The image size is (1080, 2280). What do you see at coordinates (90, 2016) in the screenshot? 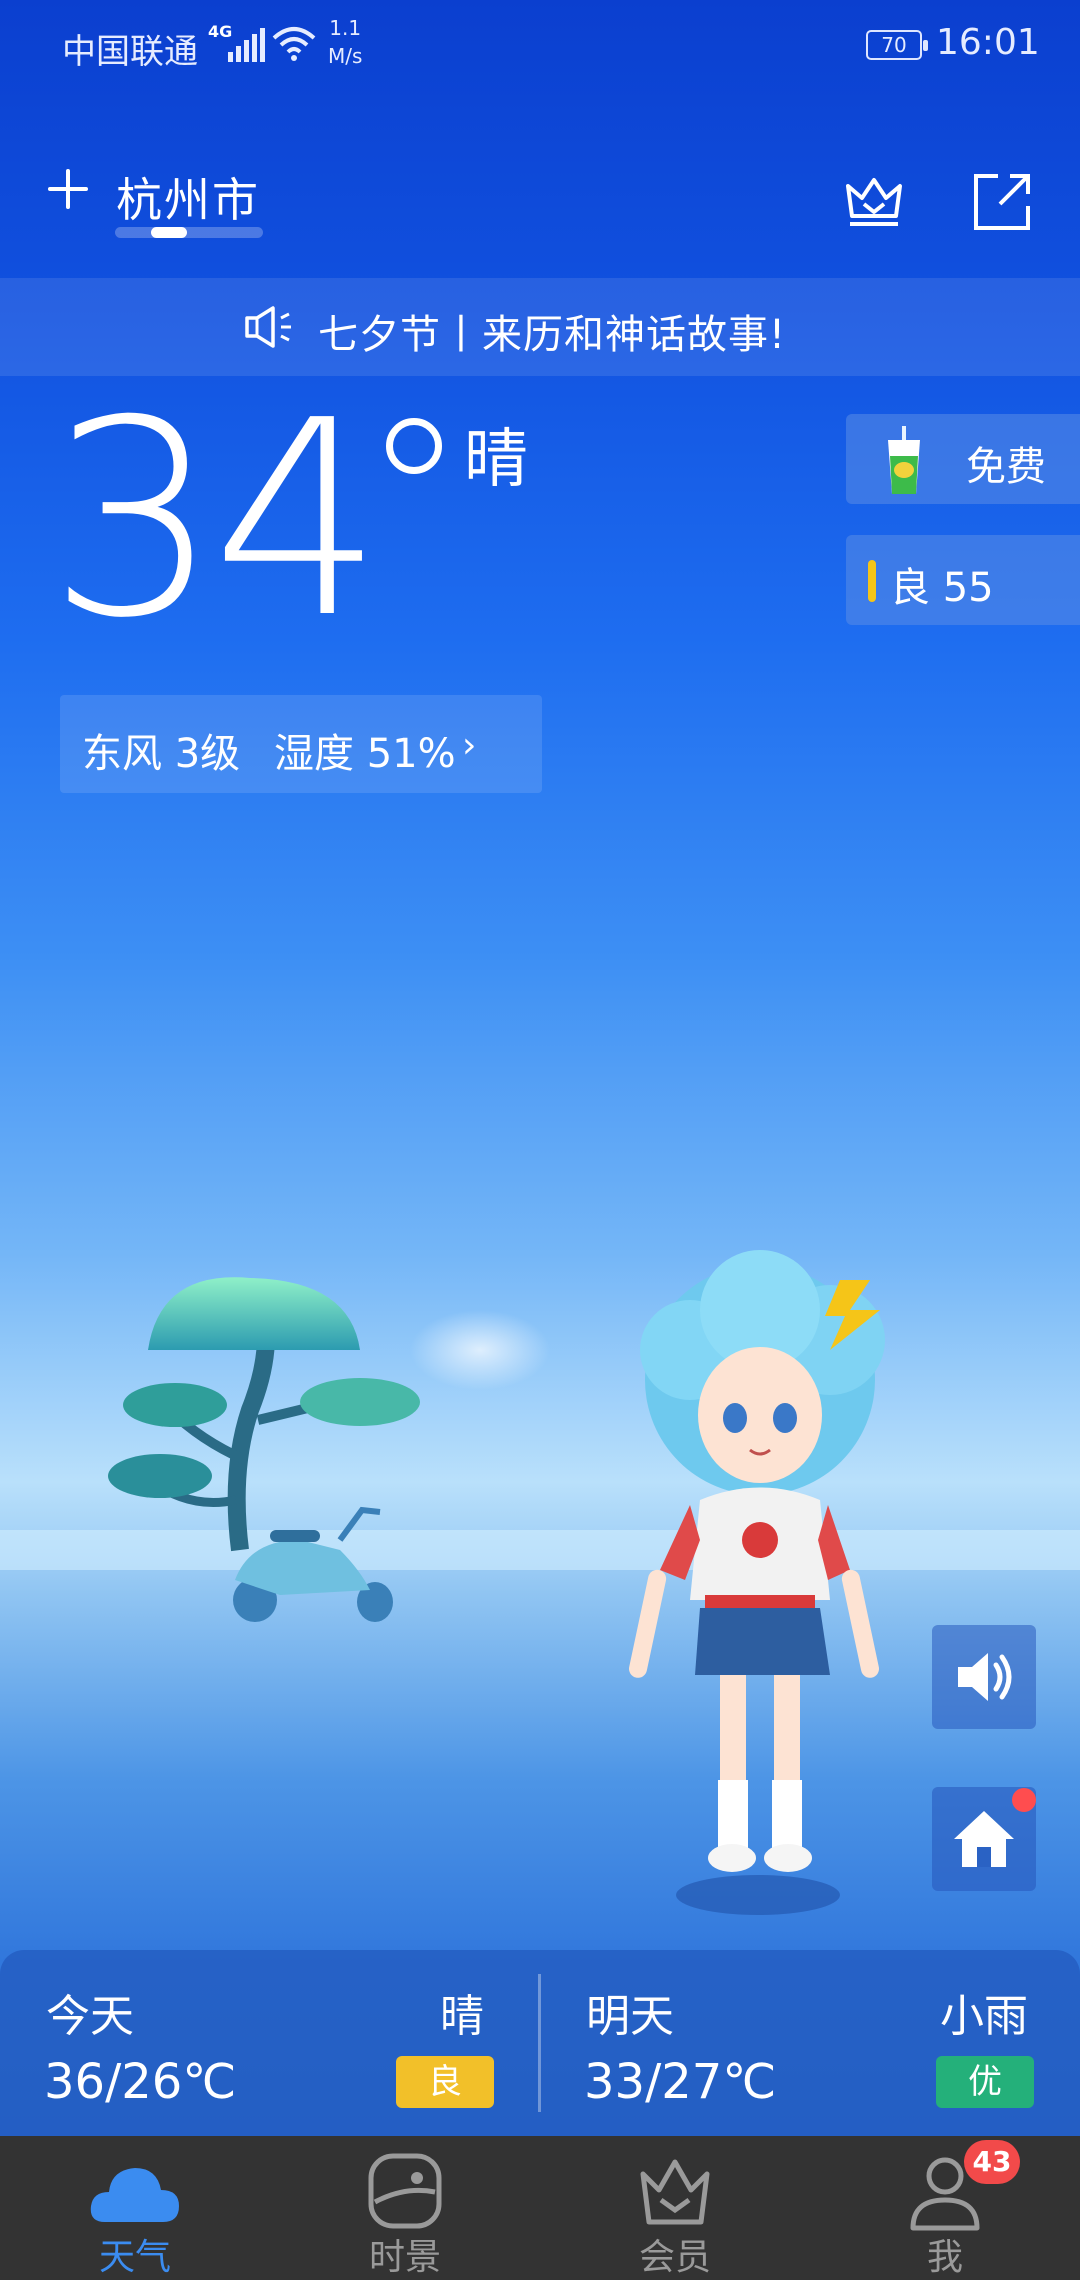
I see `forecast-today-label: 今天` at bounding box center [90, 2016].